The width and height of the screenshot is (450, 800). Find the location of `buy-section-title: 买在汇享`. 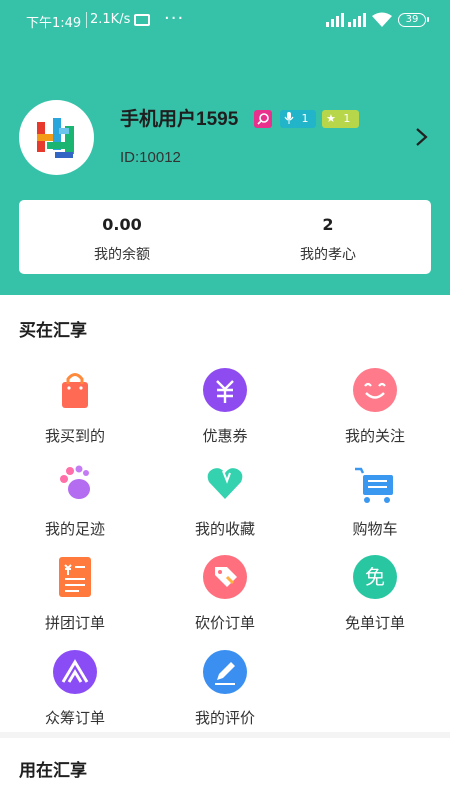

buy-section-title: 买在汇享 is located at coordinates (53, 331).